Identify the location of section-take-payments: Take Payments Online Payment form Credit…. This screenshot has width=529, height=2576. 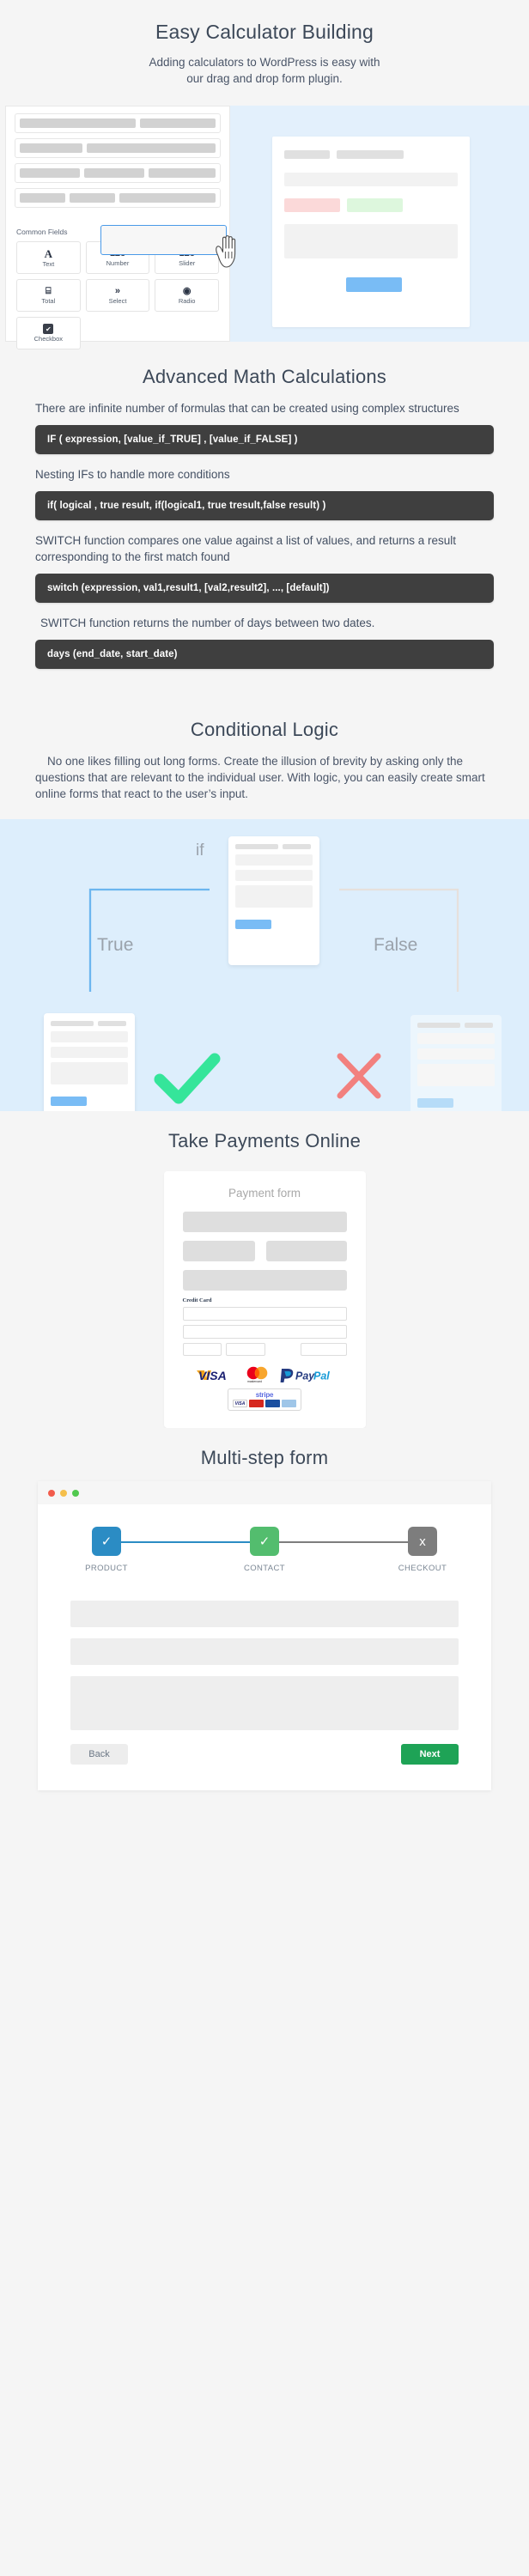
(264, 1269).